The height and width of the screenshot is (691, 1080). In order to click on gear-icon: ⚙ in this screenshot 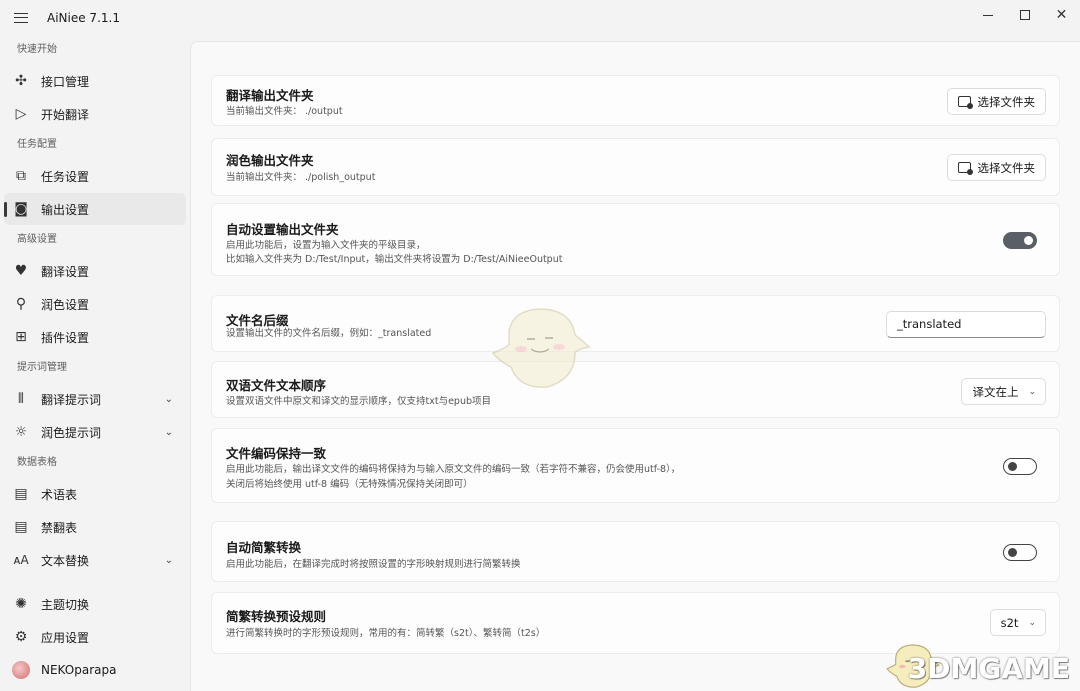, I will do `click(21, 637)`.